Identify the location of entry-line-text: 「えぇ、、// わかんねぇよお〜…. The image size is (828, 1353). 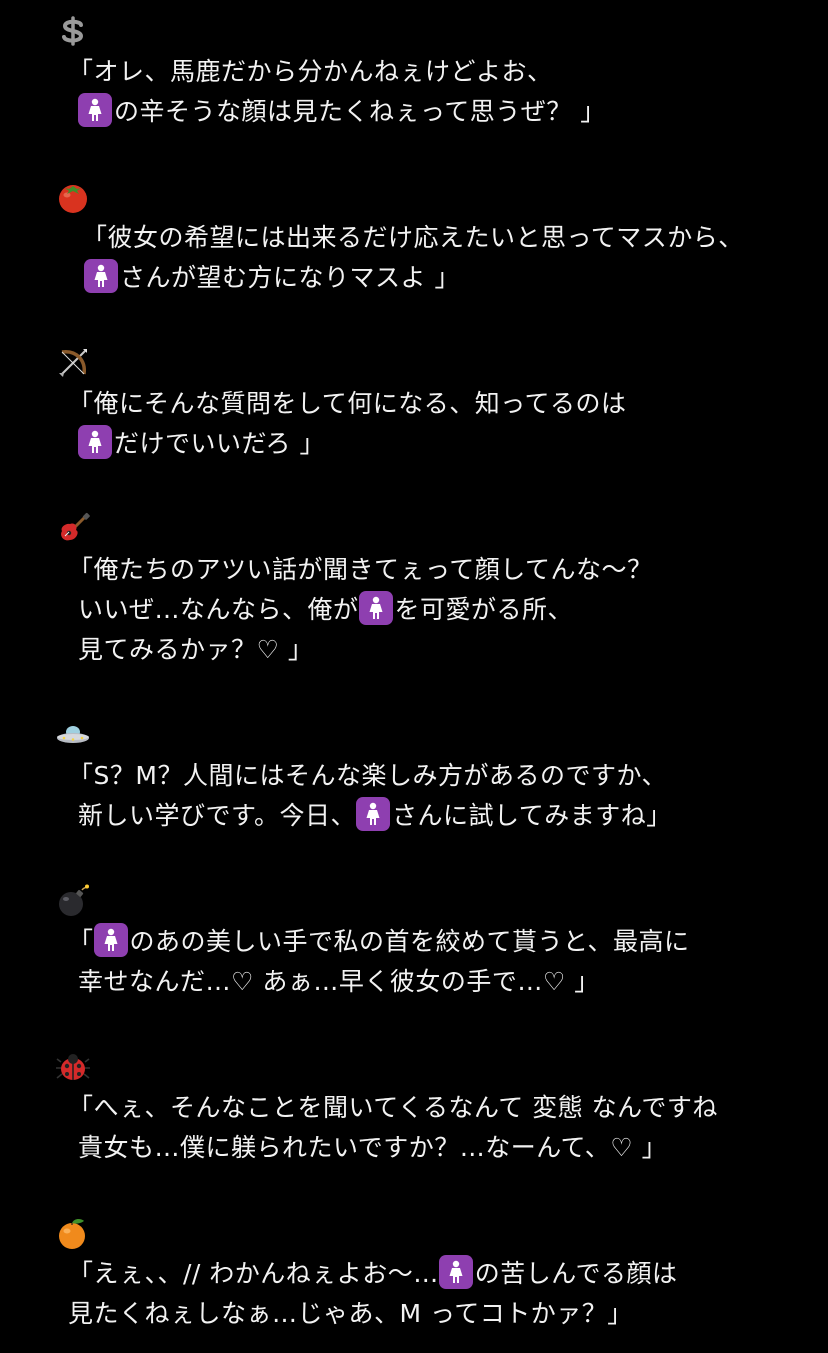
(253, 1273).